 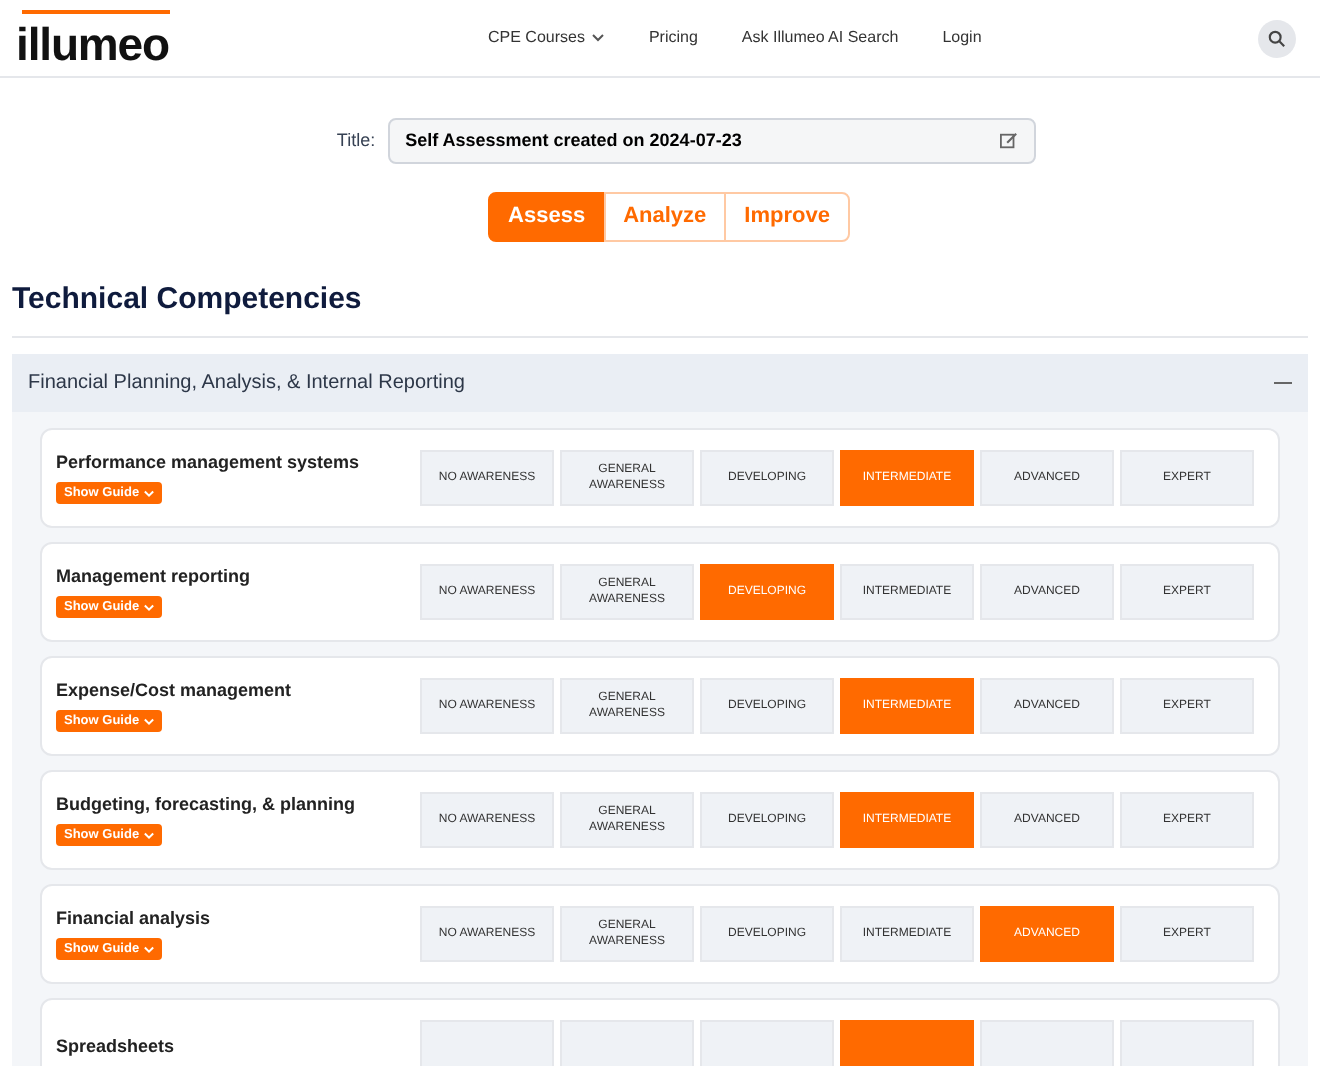 What do you see at coordinates (1008, 141) in the screenshot?
I see `edit-icon` at bounding box center [1008, 141].